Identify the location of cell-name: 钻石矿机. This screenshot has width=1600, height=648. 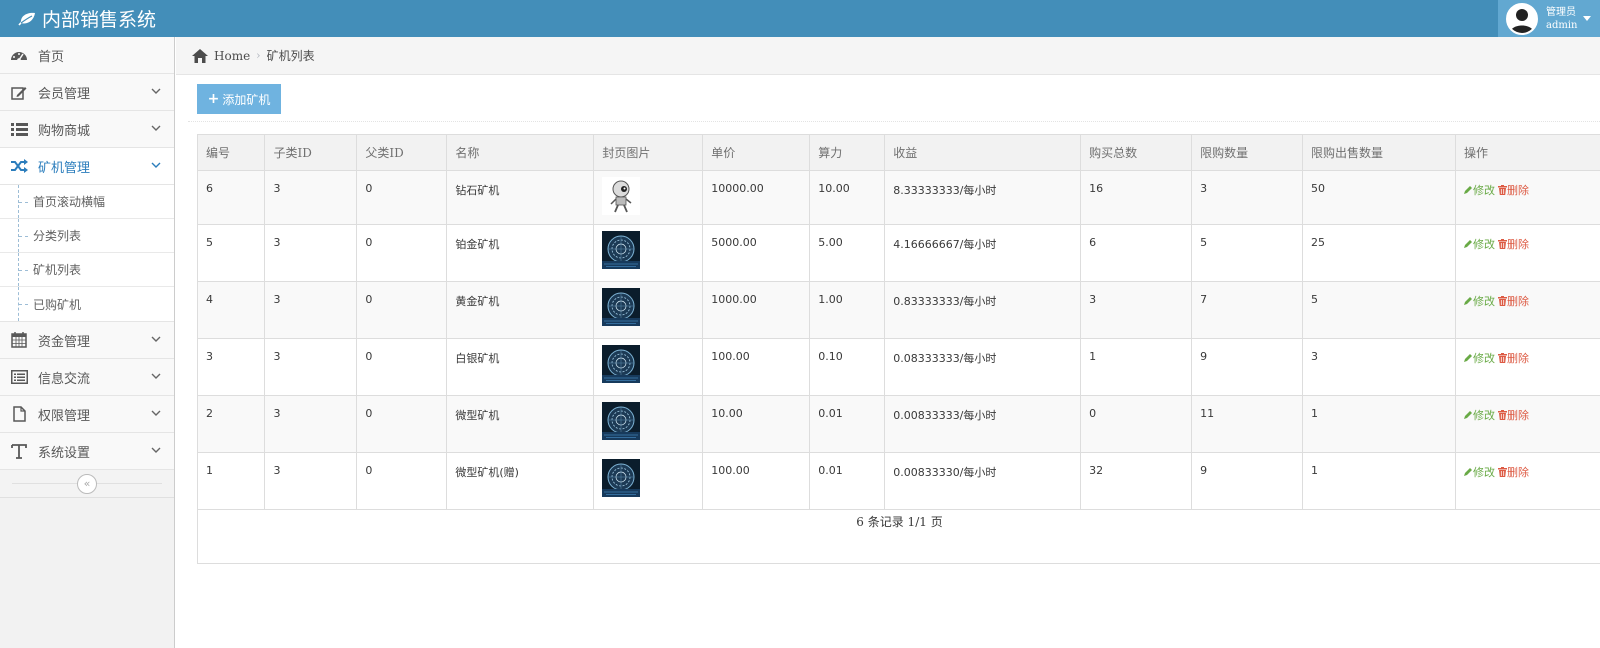
(520, 197).